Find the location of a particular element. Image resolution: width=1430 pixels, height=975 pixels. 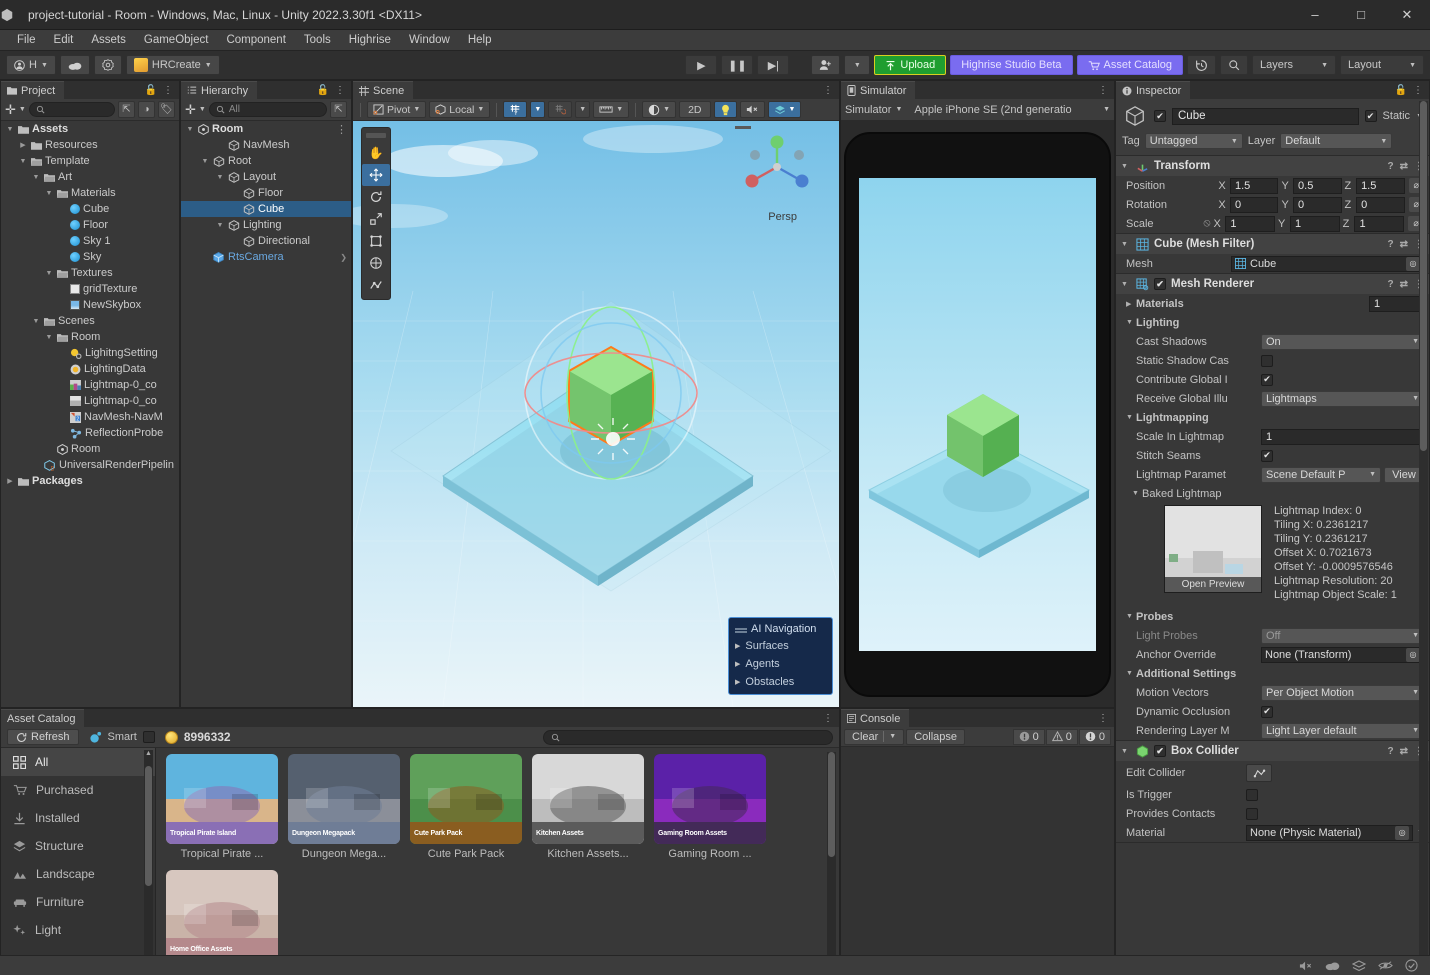

tree-toggle-icon: ▶ is located at coordinates (23, 145).